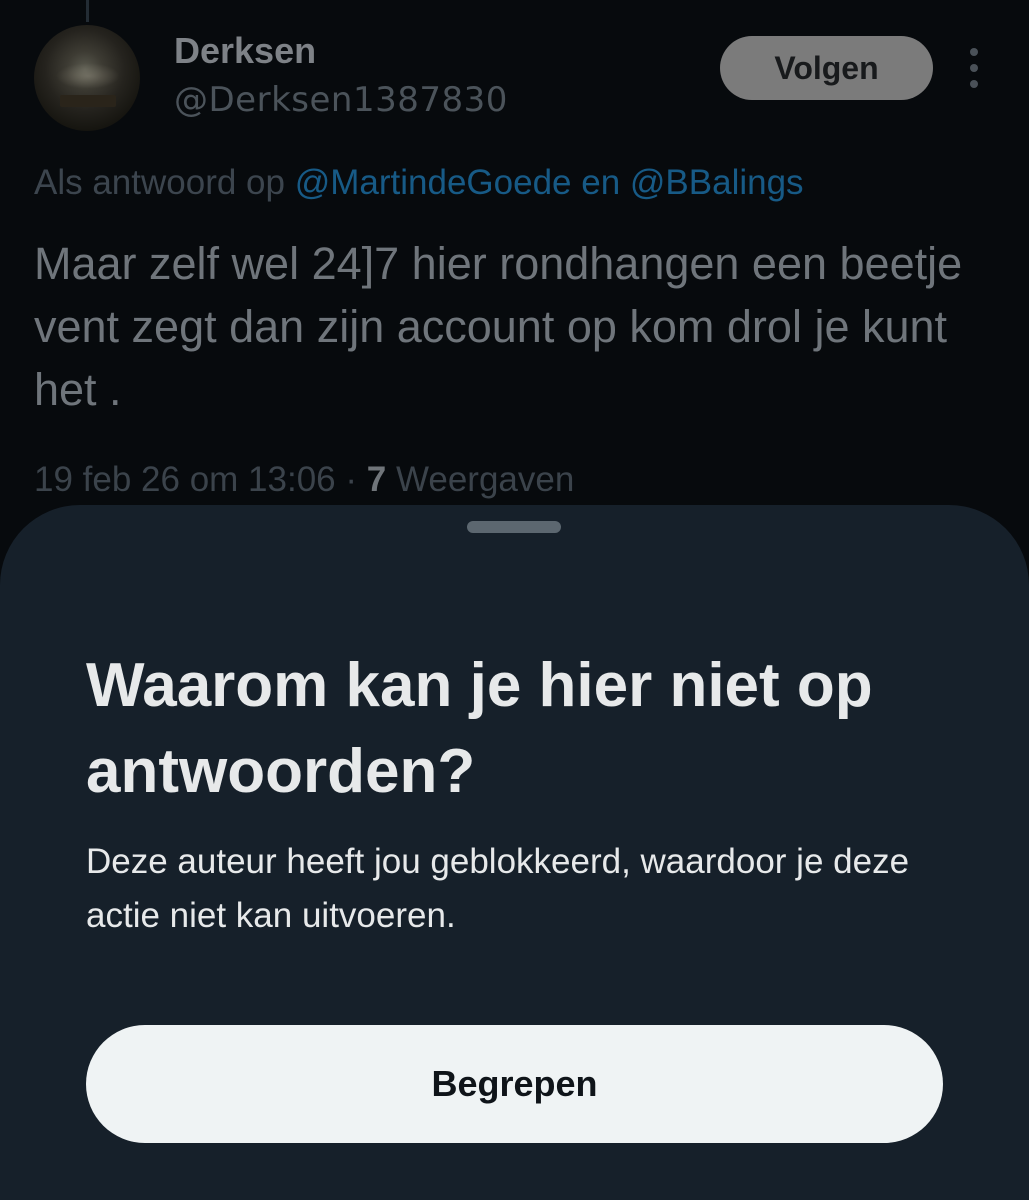  Describe the element at coordinates (485, 479) in the screenshot. I see `views-label: Weergaven` at that location.